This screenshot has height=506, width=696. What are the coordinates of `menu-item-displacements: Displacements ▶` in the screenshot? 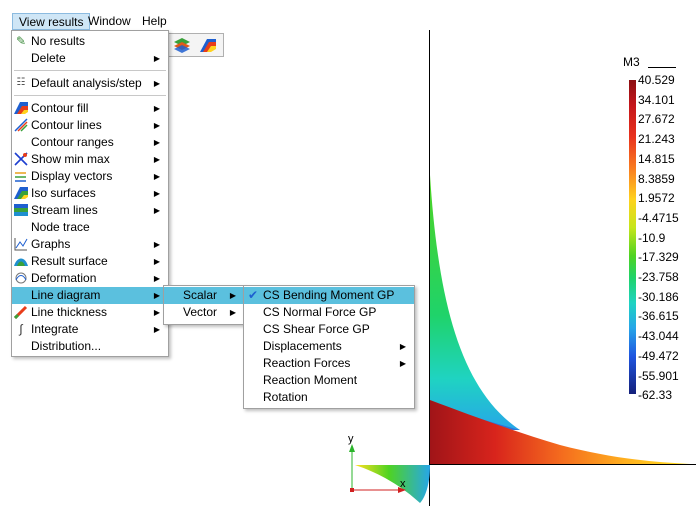 It's located at (329, 346).